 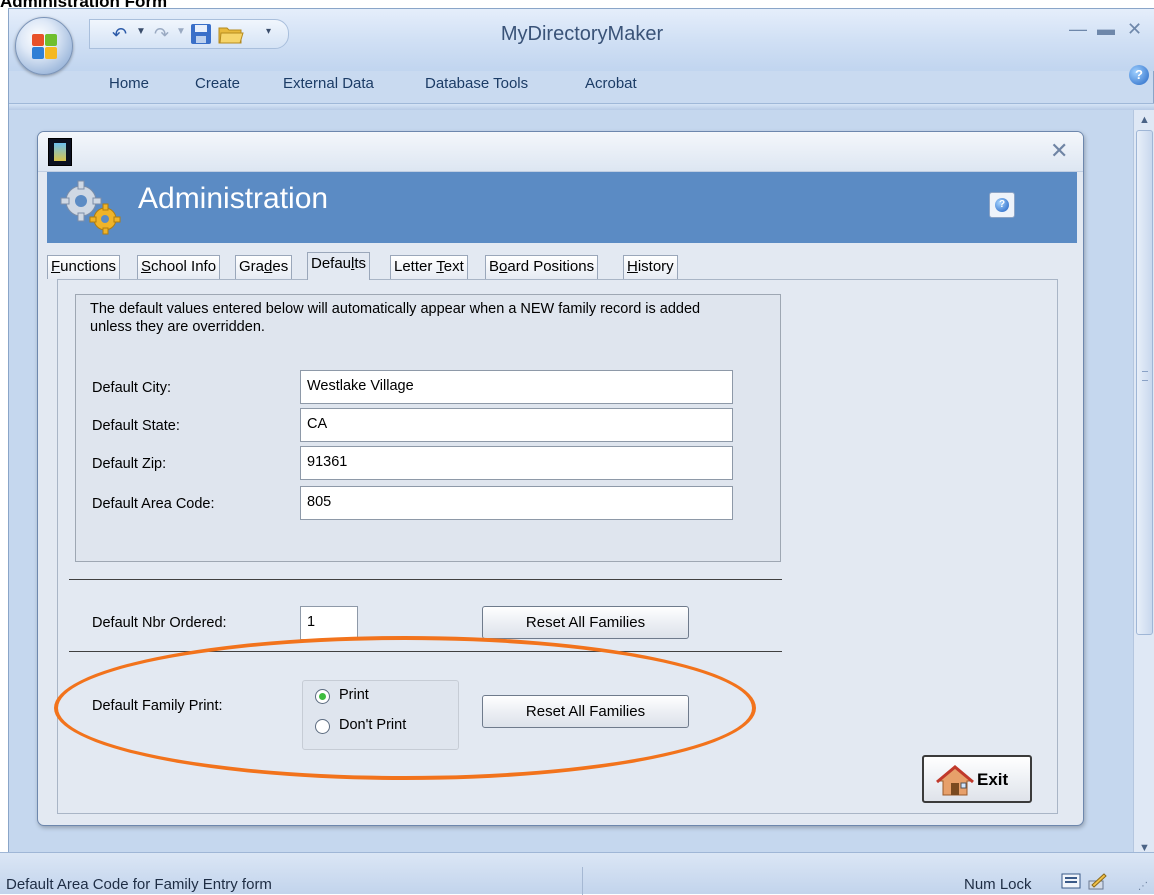 I want to click on reset-all-families-button: Reset All Families, so click(x=585, y=622).